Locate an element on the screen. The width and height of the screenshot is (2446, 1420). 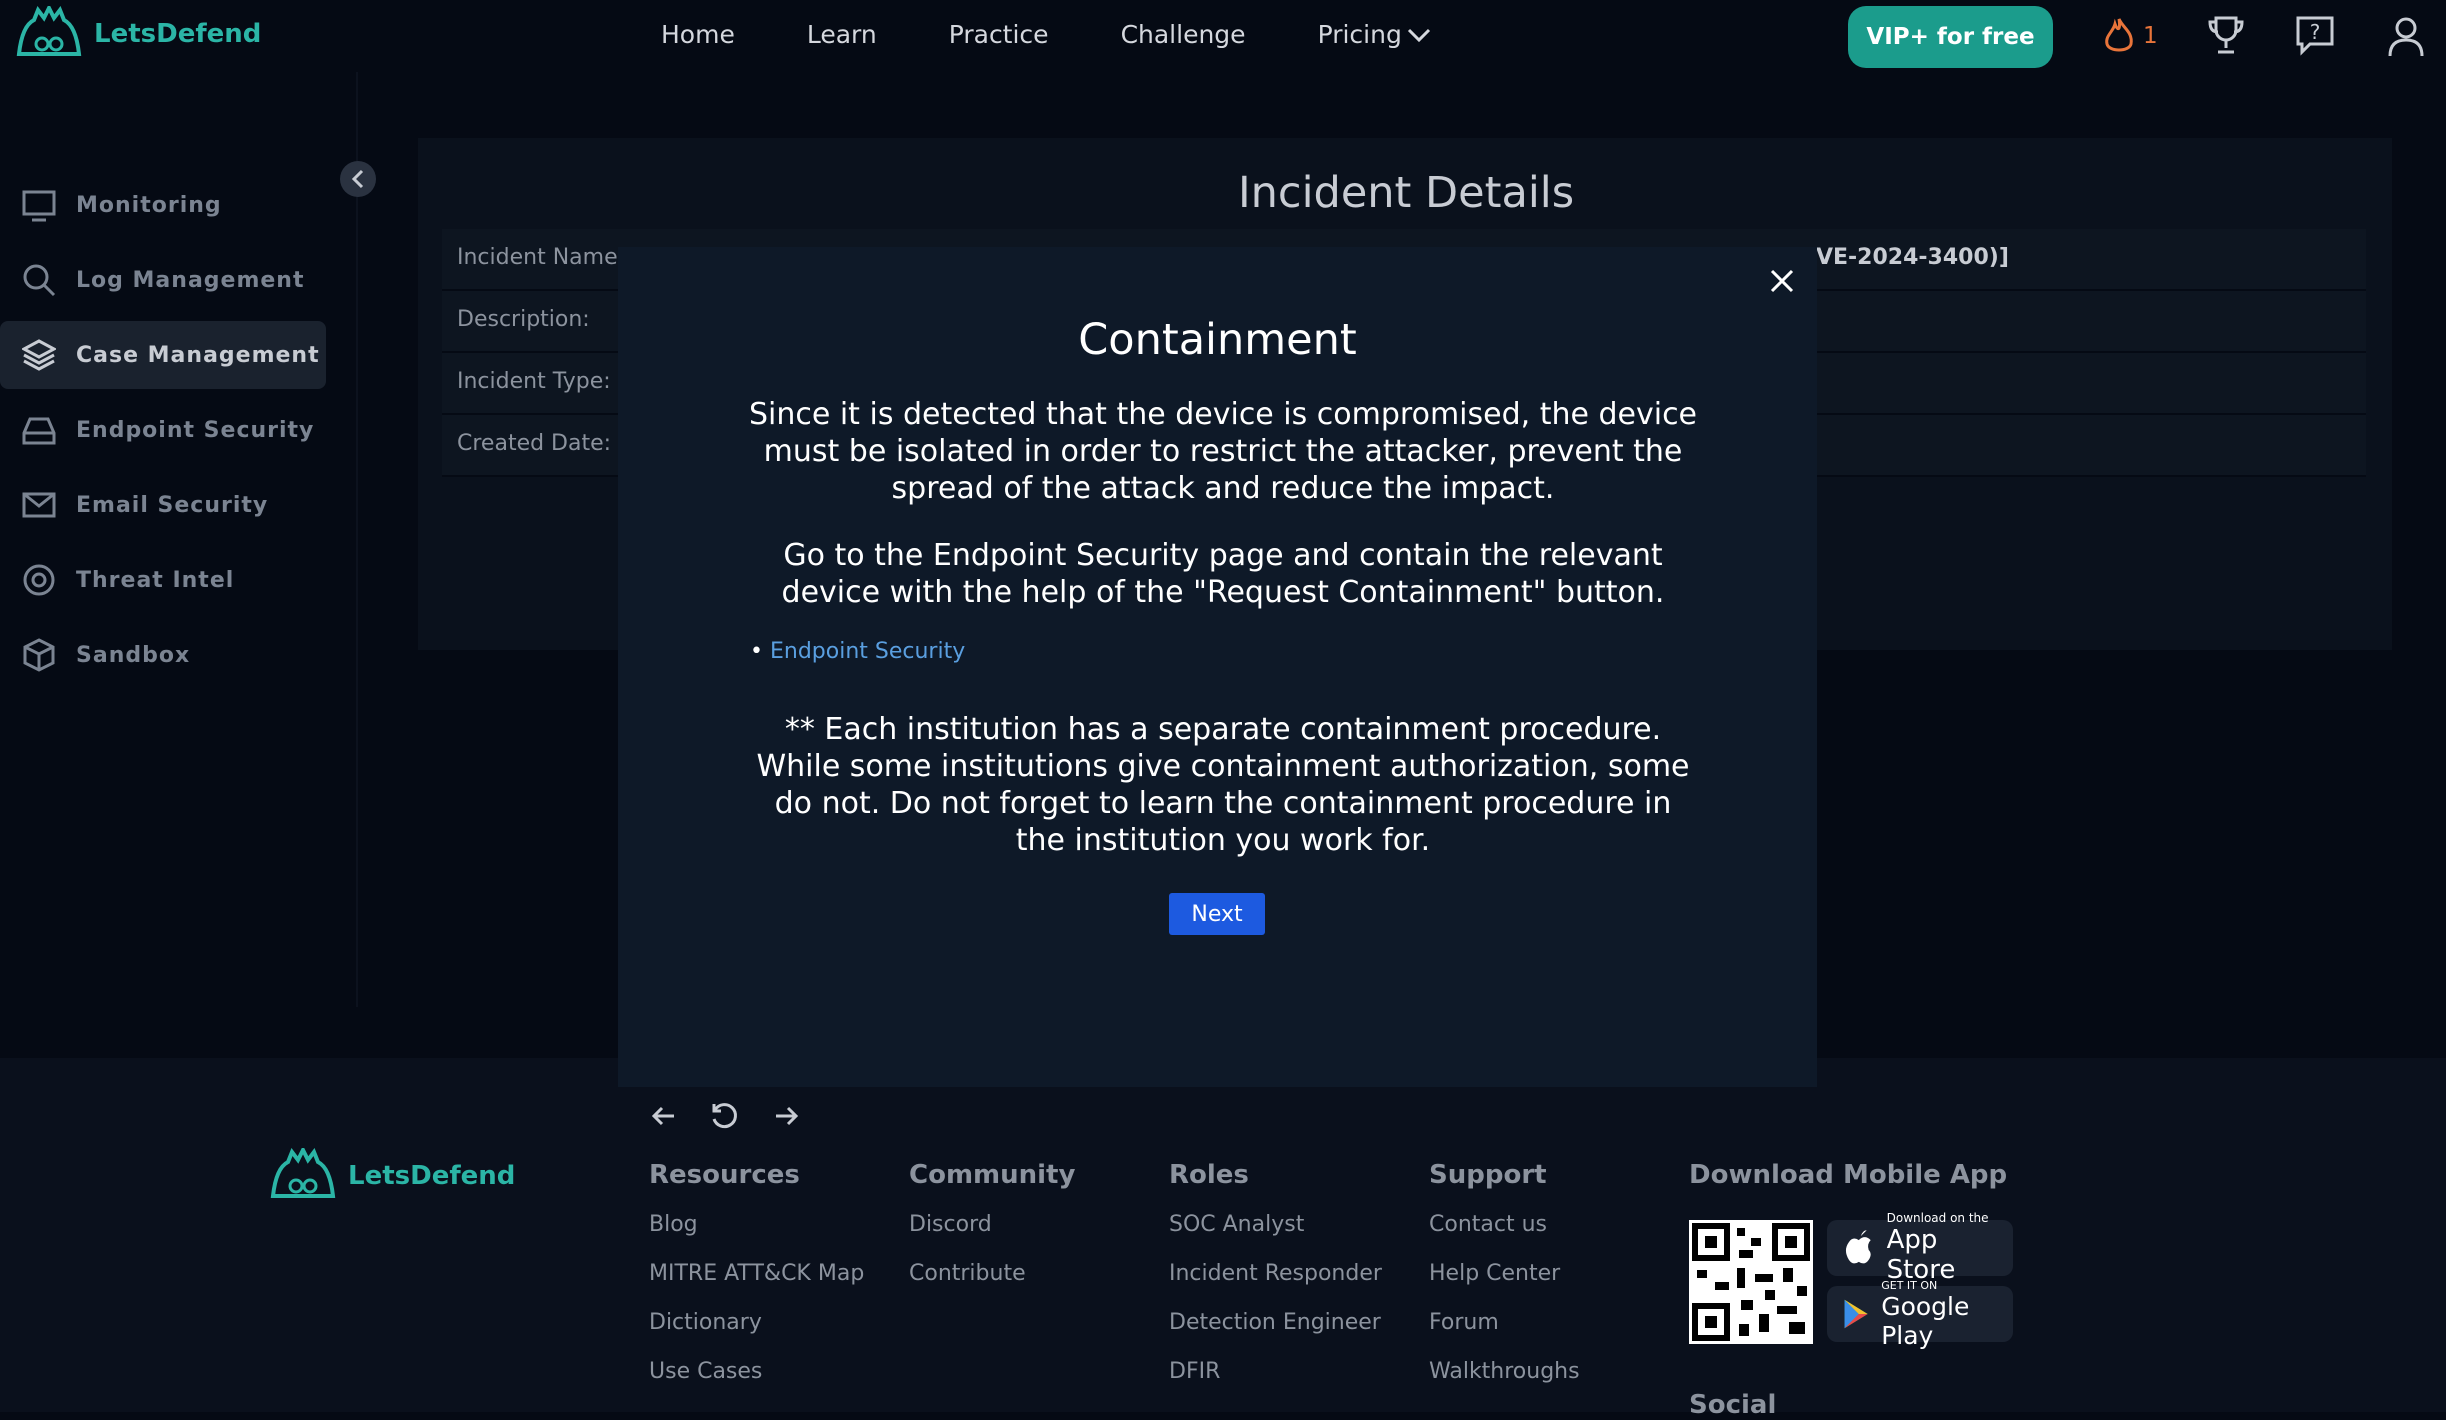
footer-column-title: Resources is located at coordinates (724, 1175).